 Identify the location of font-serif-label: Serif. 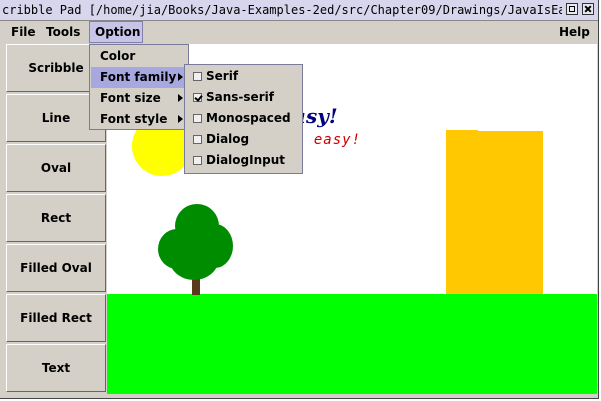
(222, 76).